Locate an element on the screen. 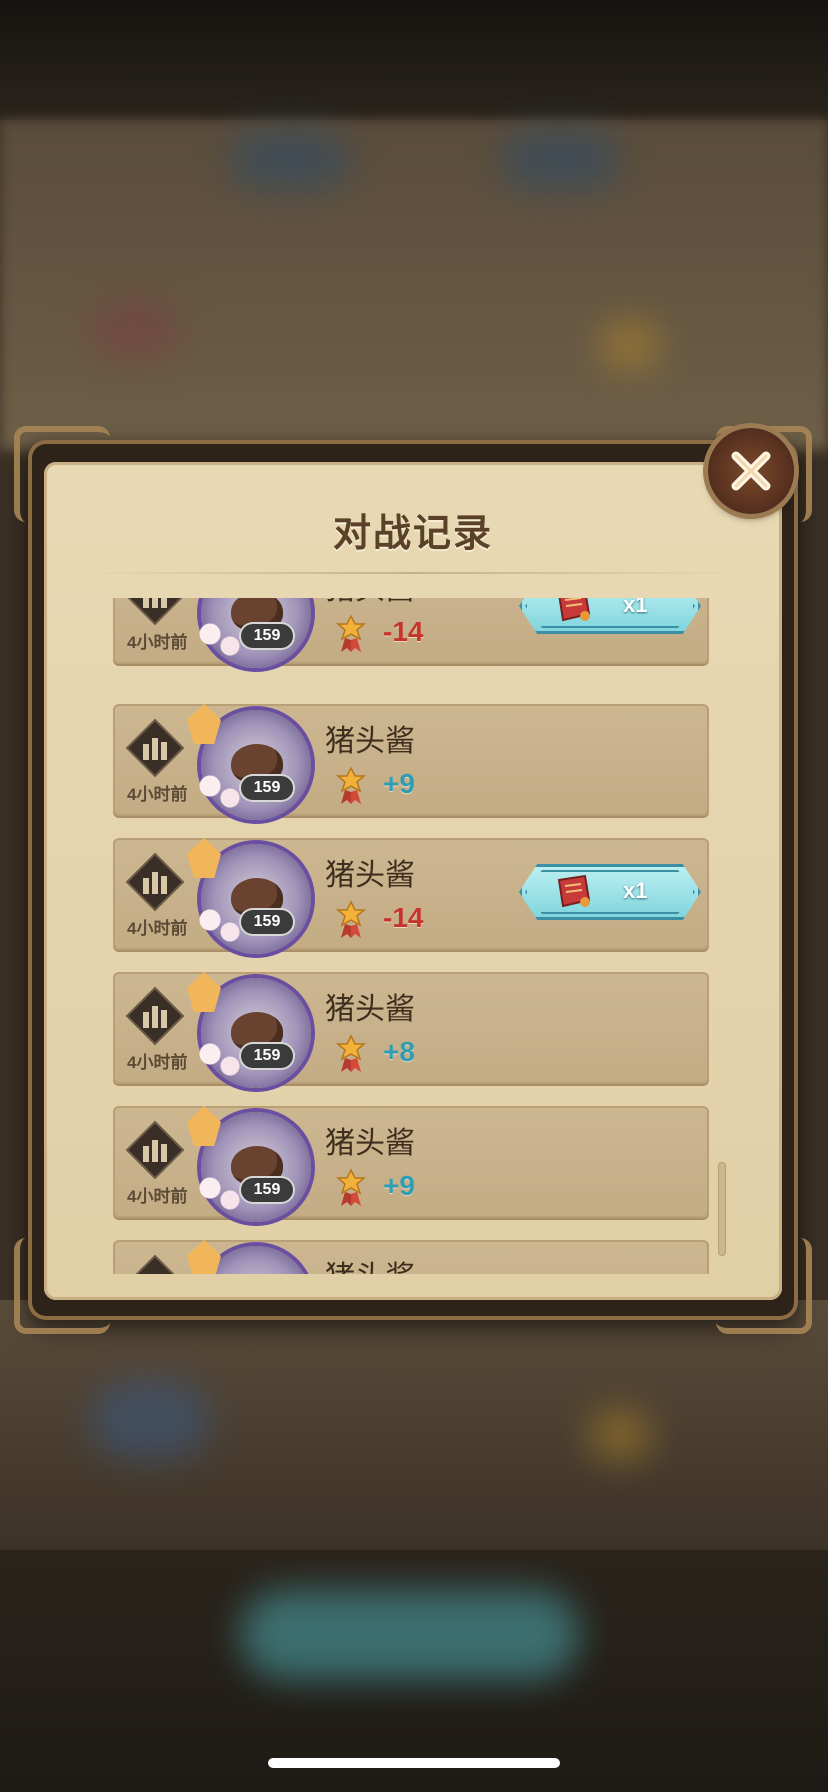 The image size is (828, 1792). close-icon is located at coordinates (751, 471).